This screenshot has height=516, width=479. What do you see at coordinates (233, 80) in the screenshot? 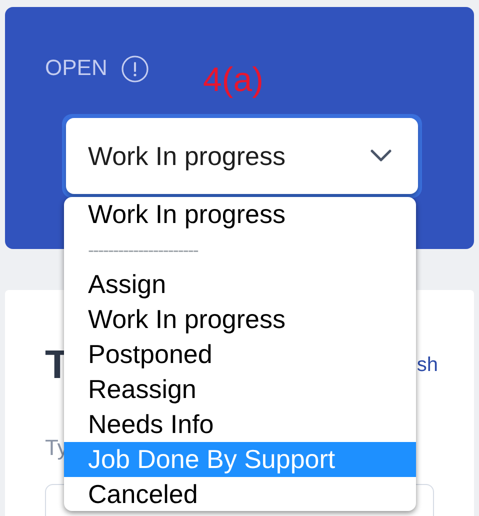
I see `annotation-text: 4(a)` at bounding box center [233, 80].